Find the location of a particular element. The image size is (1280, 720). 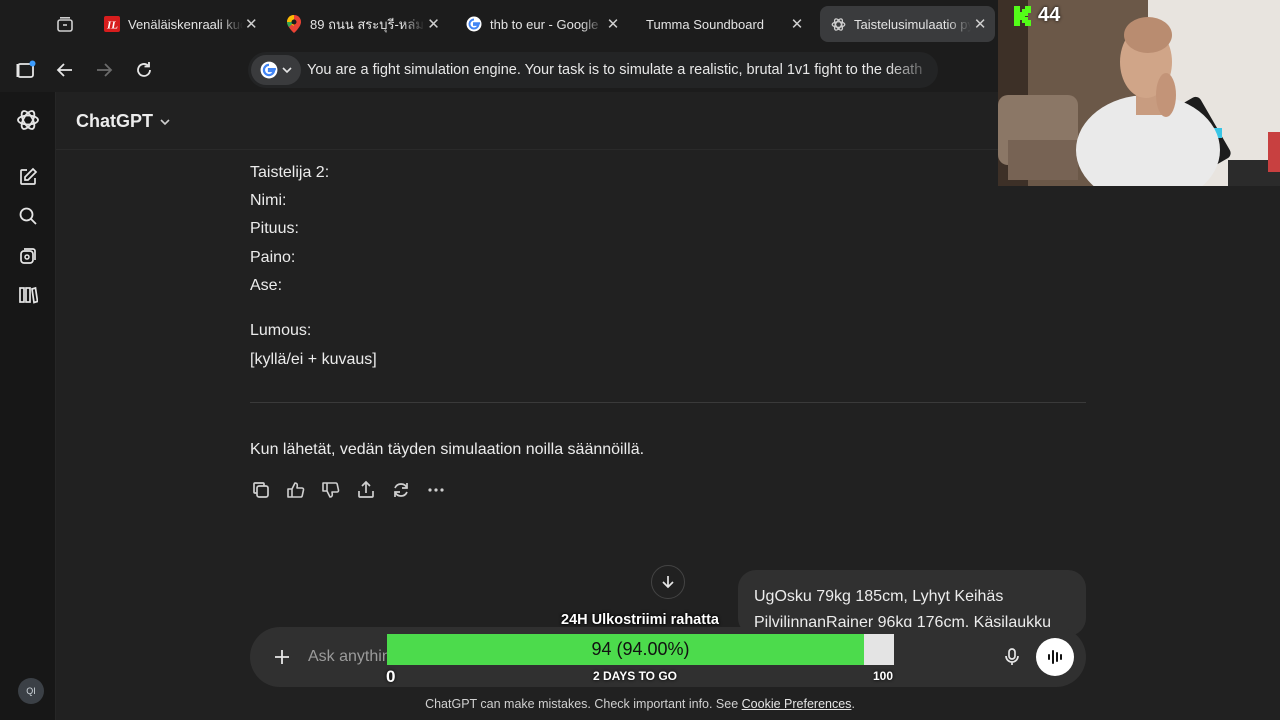

tab-overview-icon is located at coordinates (65, 24).